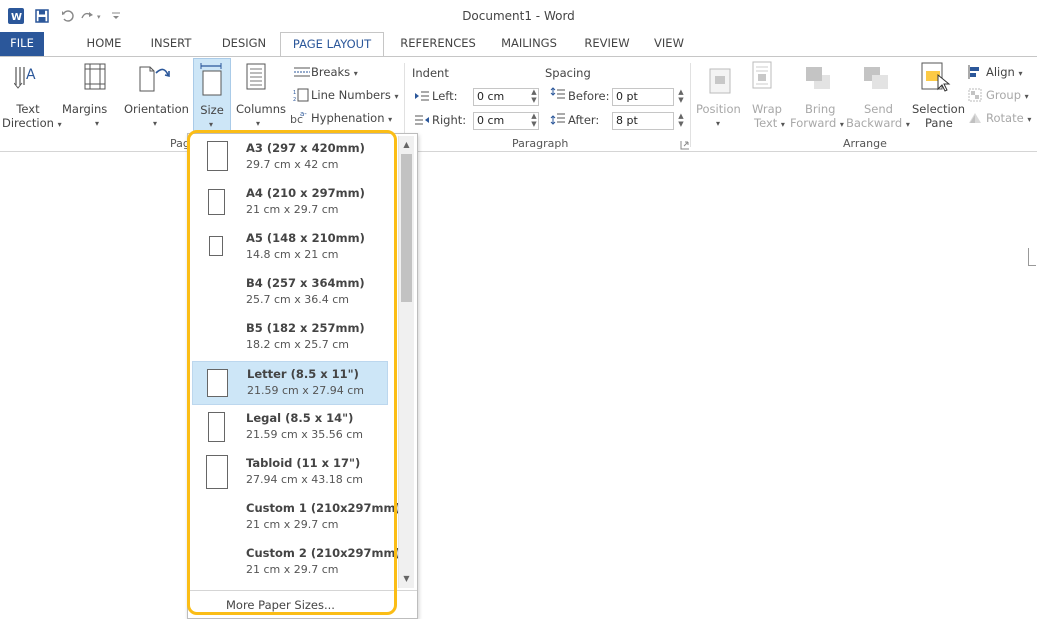 Image resolution: width=1037 pixels, height=619 pixels. Describe the element at coordinates (305, 193) in the screenshot. I see `paper-size-name: A4 (210 x 297mm)` at that location.